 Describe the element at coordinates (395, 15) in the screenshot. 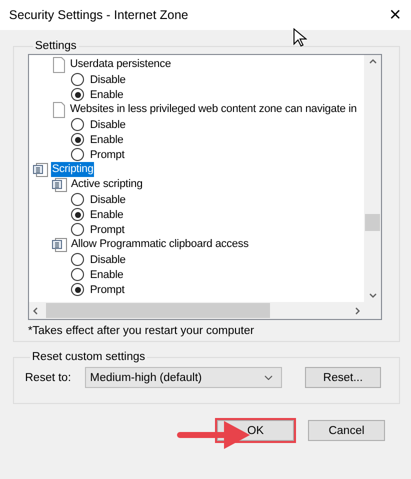

I see `close-button: ×` at that location.